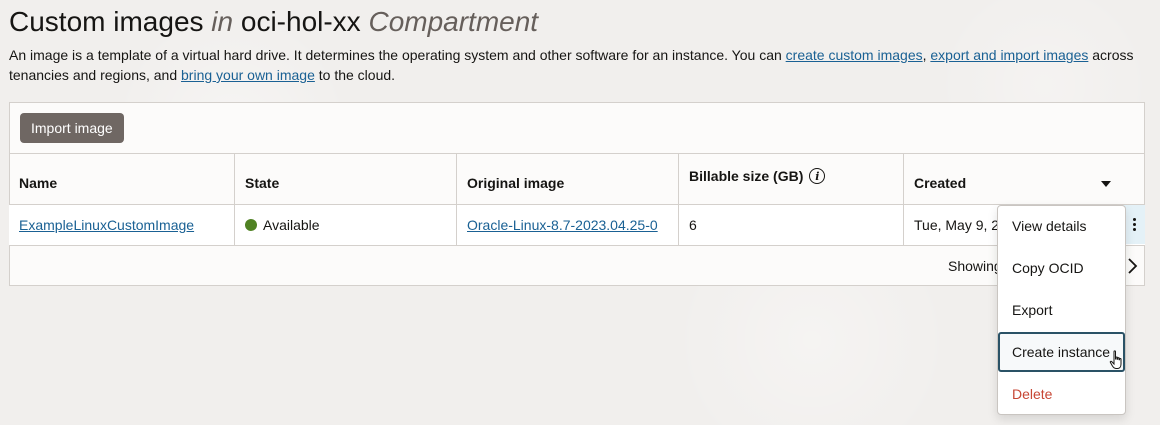  Describe the element at coordinates (1115, 359) in the screenshot. I see `hand-pointer-icon` at that location.